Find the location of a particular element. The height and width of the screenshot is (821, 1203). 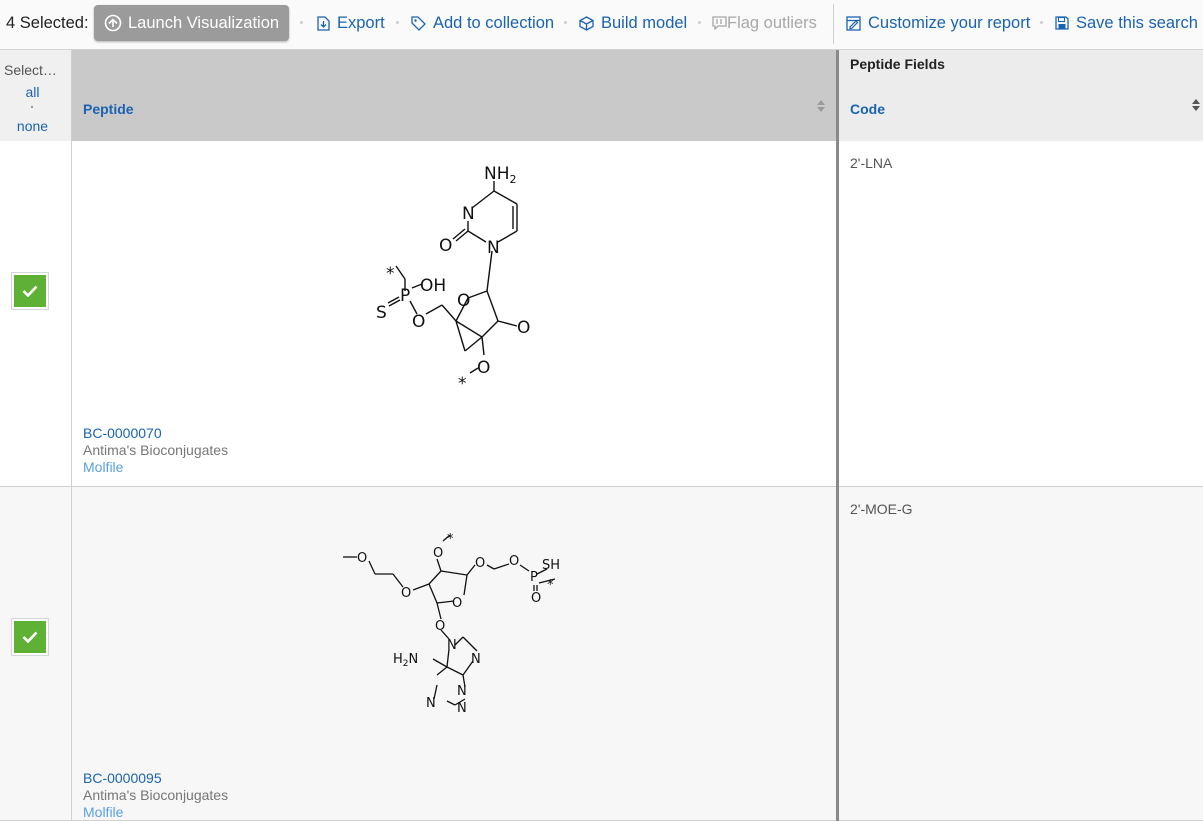

column-divider is located at coordinates (837, 435).